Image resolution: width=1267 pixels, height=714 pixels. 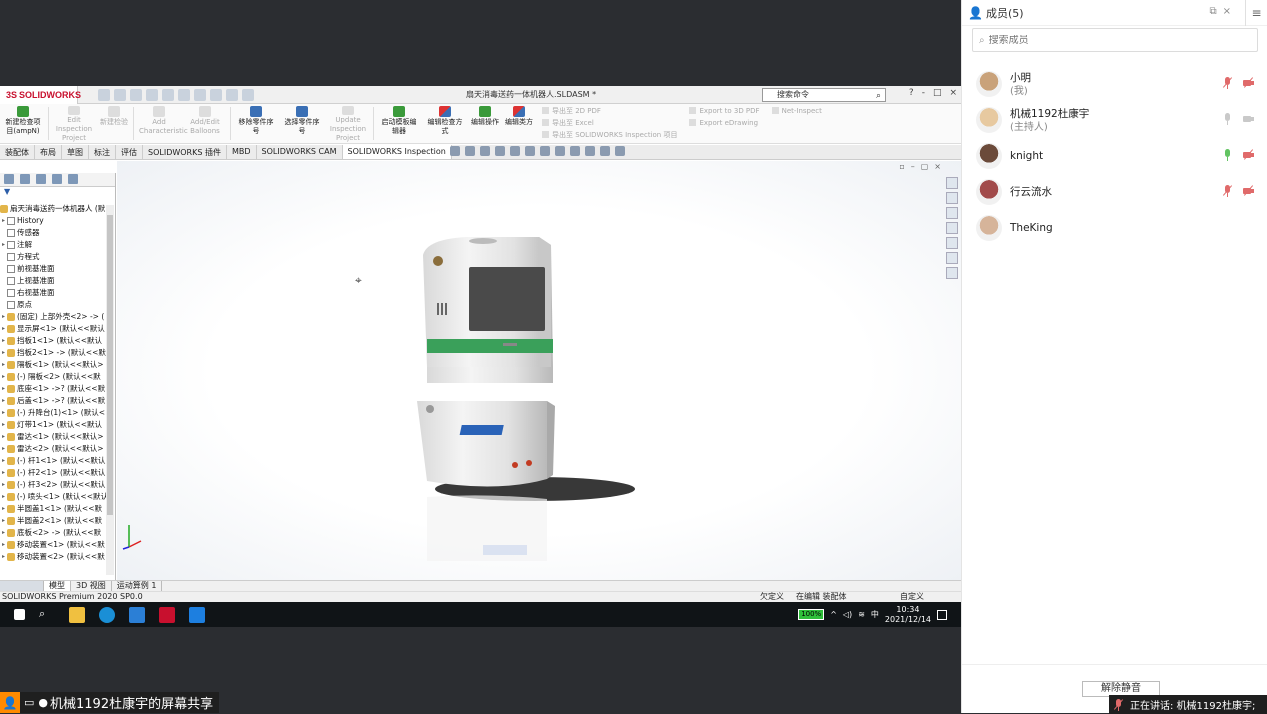 I want to click on tab-1: 布局, so click(x=48, y=152).